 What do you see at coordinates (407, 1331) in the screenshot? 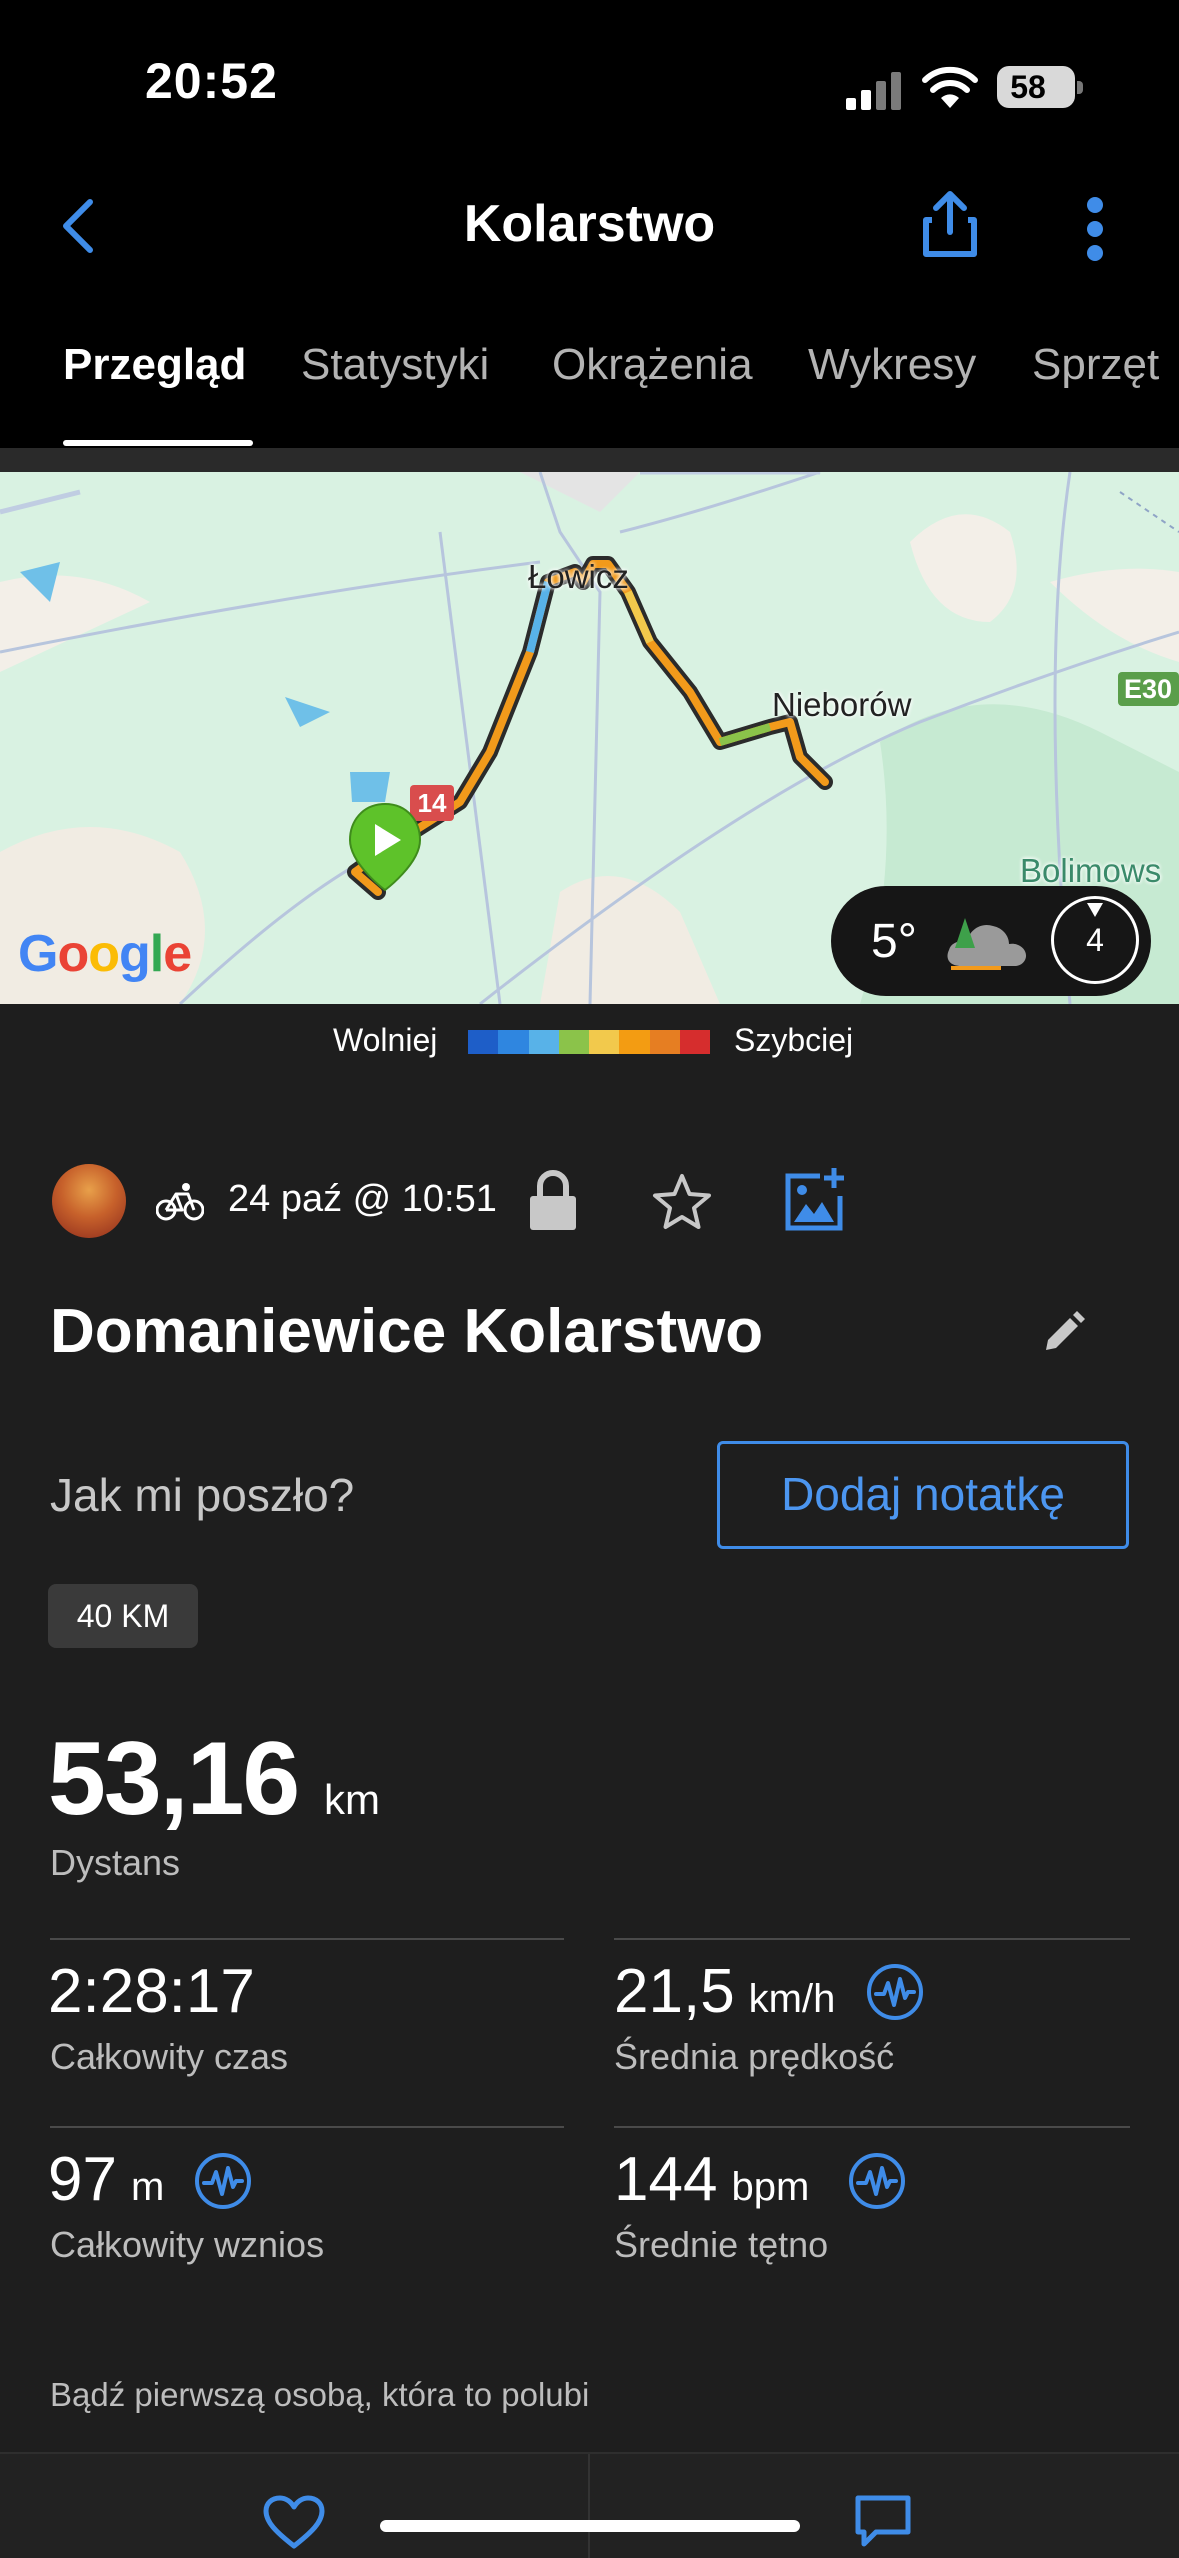
I see `activity-name: Domaniewice Kolarstwo` at bounding box center [407, 1331].